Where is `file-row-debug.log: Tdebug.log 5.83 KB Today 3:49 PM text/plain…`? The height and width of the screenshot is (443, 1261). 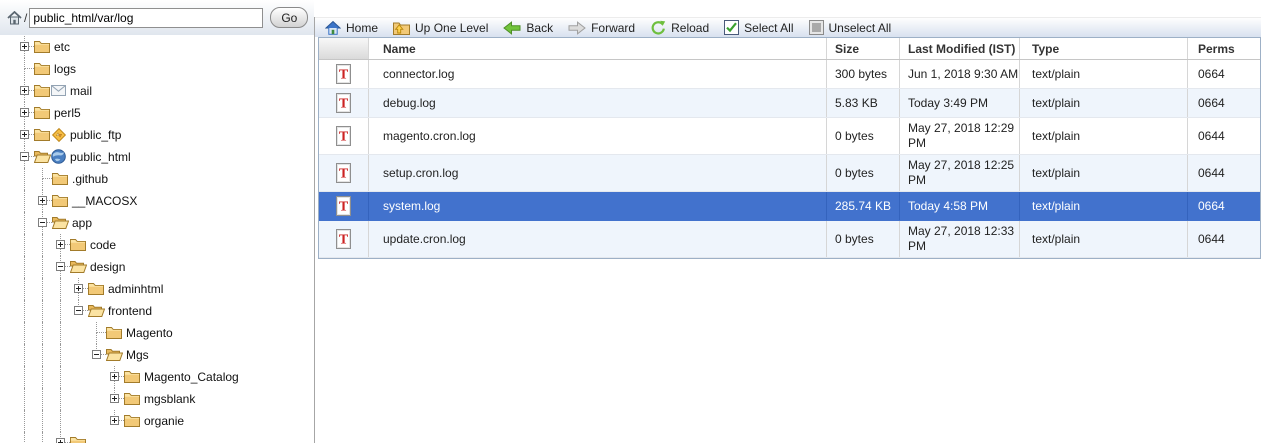 file-row-debug.log: Tdebug.log 5.83 KB Today 3:49 PM text/plain… is located at coordinates (789, 103).